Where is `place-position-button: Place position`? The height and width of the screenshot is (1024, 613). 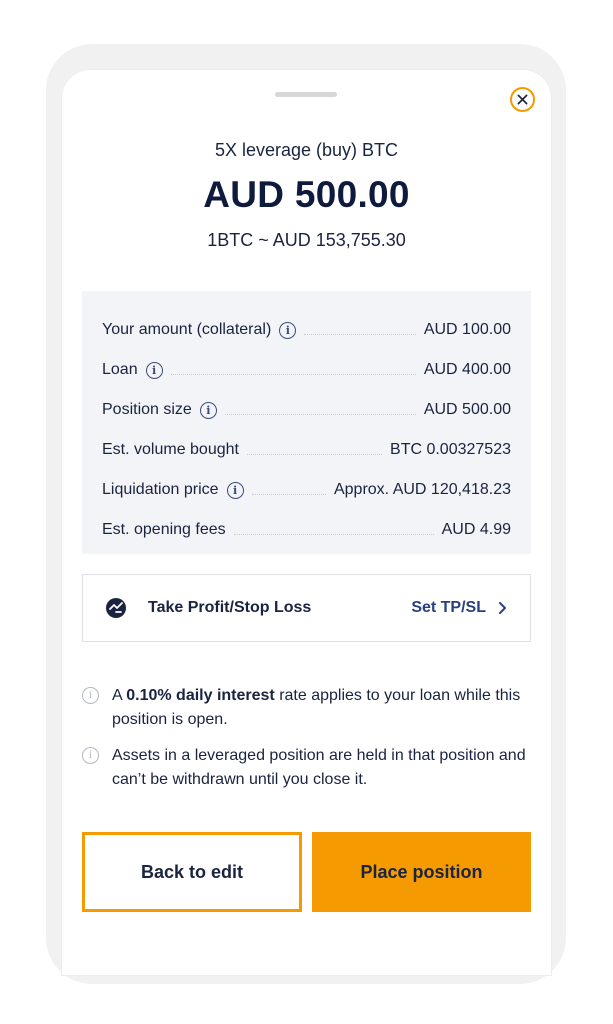 place-position-button: Place position is located at coordinates (421, 872).